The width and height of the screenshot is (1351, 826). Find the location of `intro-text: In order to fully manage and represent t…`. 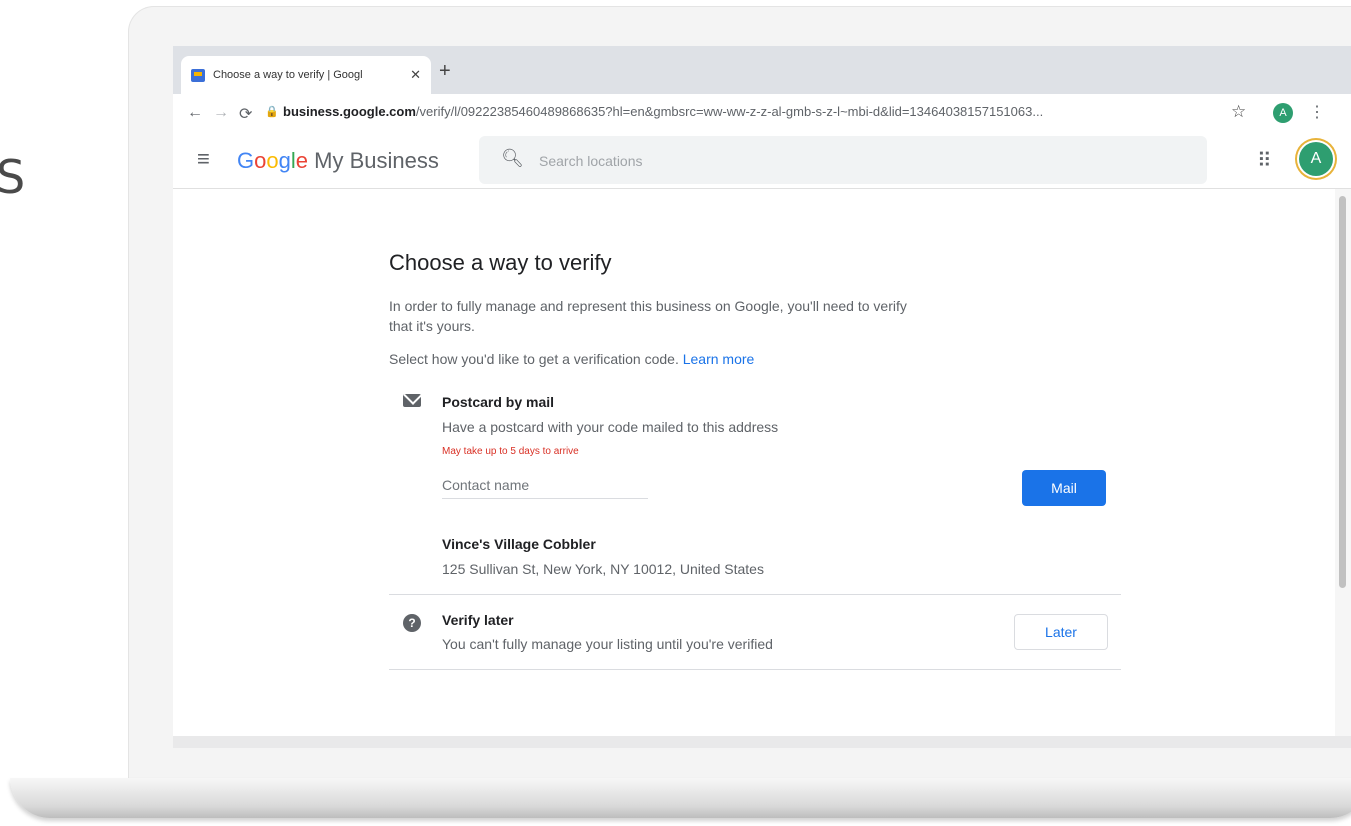

intro-text: In order to fully manage and represent t… is located at coordinates (648, 316).